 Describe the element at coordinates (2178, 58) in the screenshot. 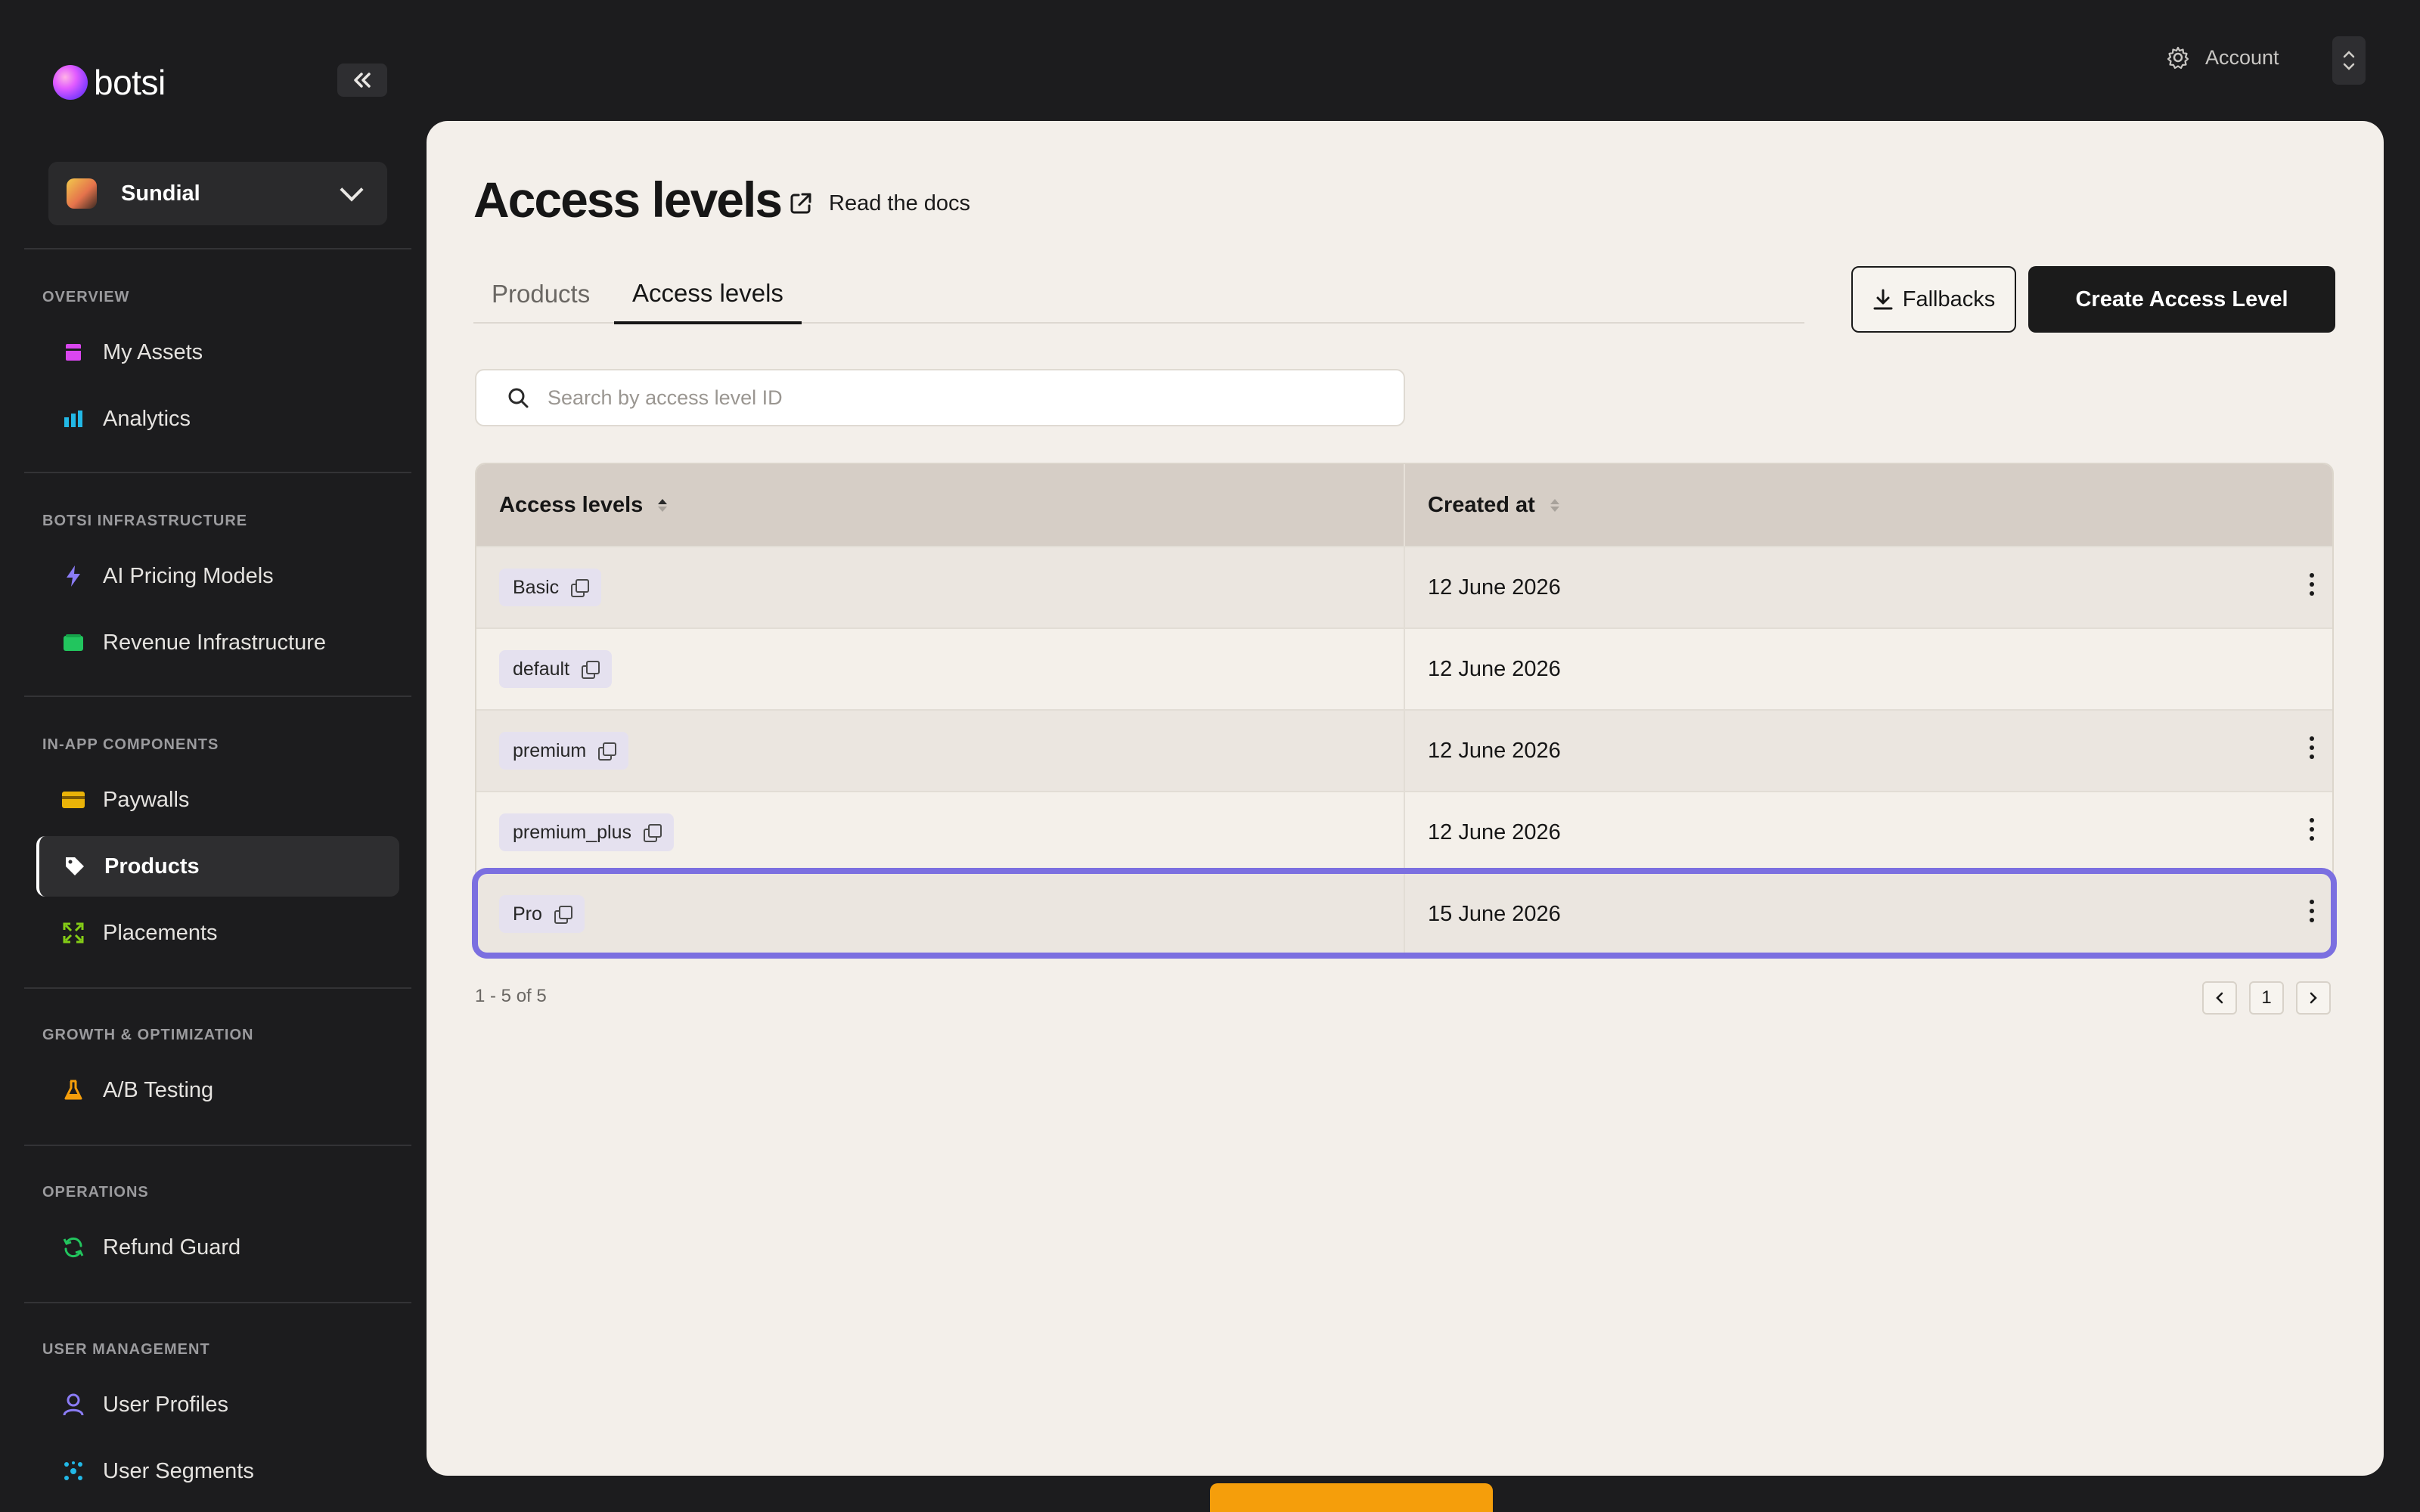

I see `gear-icon` at that location.